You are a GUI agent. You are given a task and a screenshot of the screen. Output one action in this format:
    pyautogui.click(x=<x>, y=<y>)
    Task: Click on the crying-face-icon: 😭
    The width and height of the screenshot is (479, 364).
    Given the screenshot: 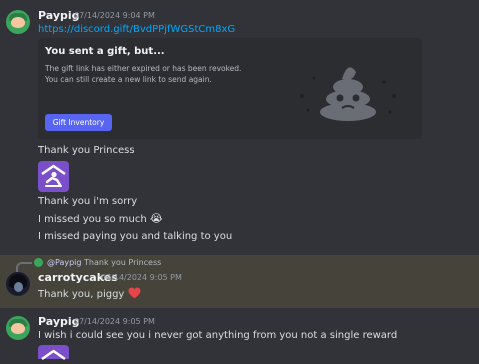 What is the action you would take?
    pyautogui.click(x=156, y=218)
    